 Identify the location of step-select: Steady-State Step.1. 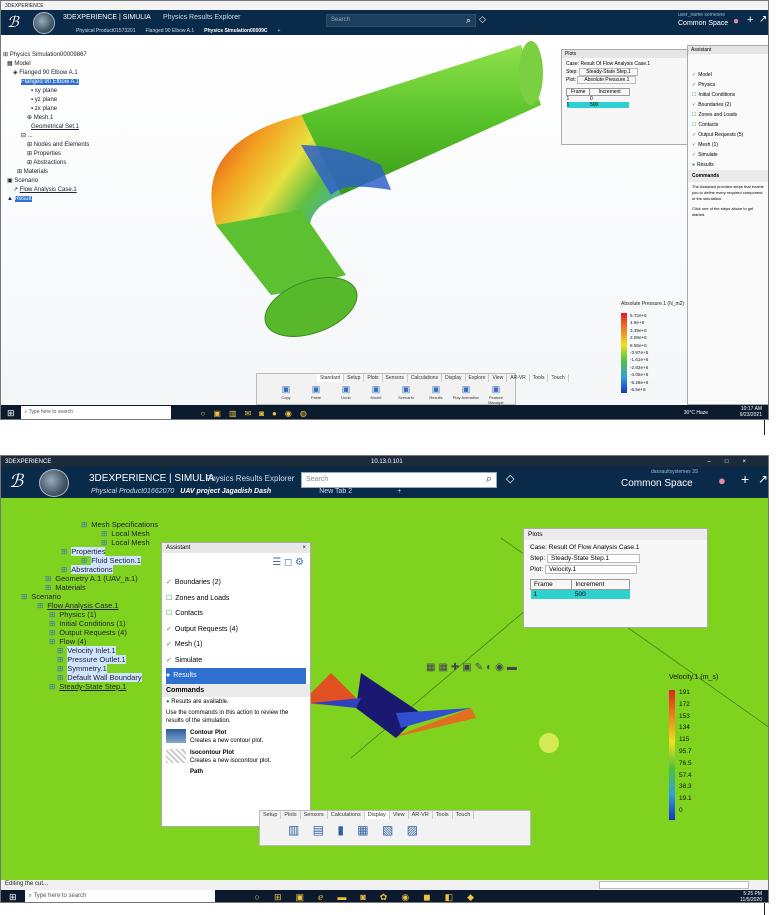
(608, 72).